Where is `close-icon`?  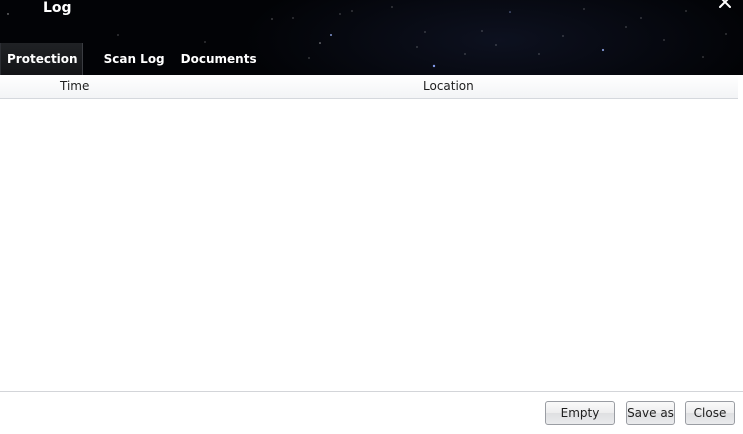
close-icon is located at coordinates (725, 5).